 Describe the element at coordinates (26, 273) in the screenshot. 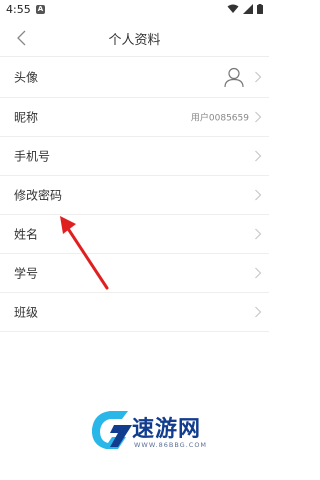

I see `item-label-student-id: 学号` at that location.